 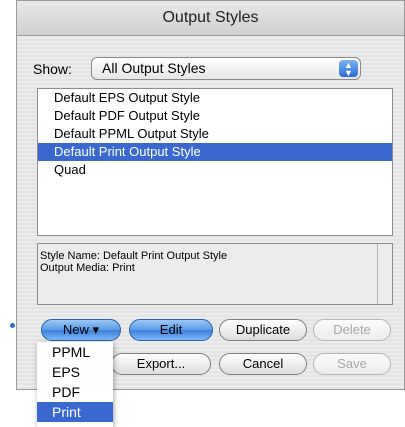 I want to click on edit-button: Edit, so click(x=171, y=330).